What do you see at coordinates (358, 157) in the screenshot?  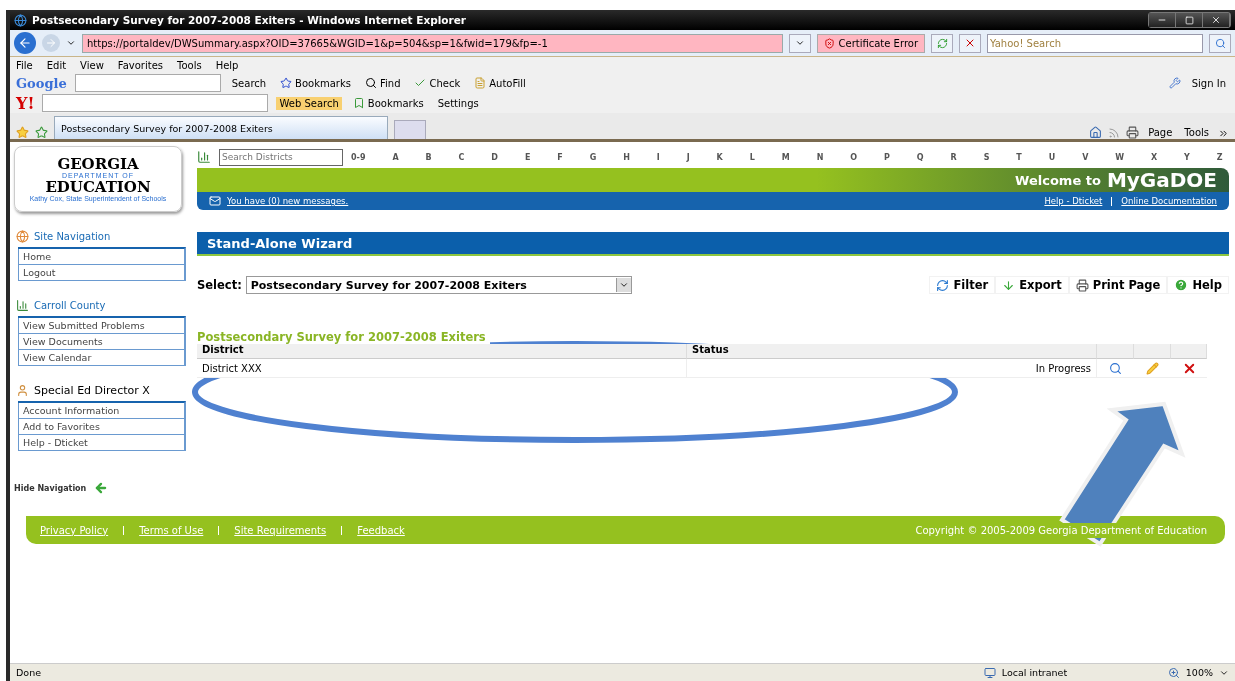 I see `letter-link: 0-9` at bounding box center [358, 157].